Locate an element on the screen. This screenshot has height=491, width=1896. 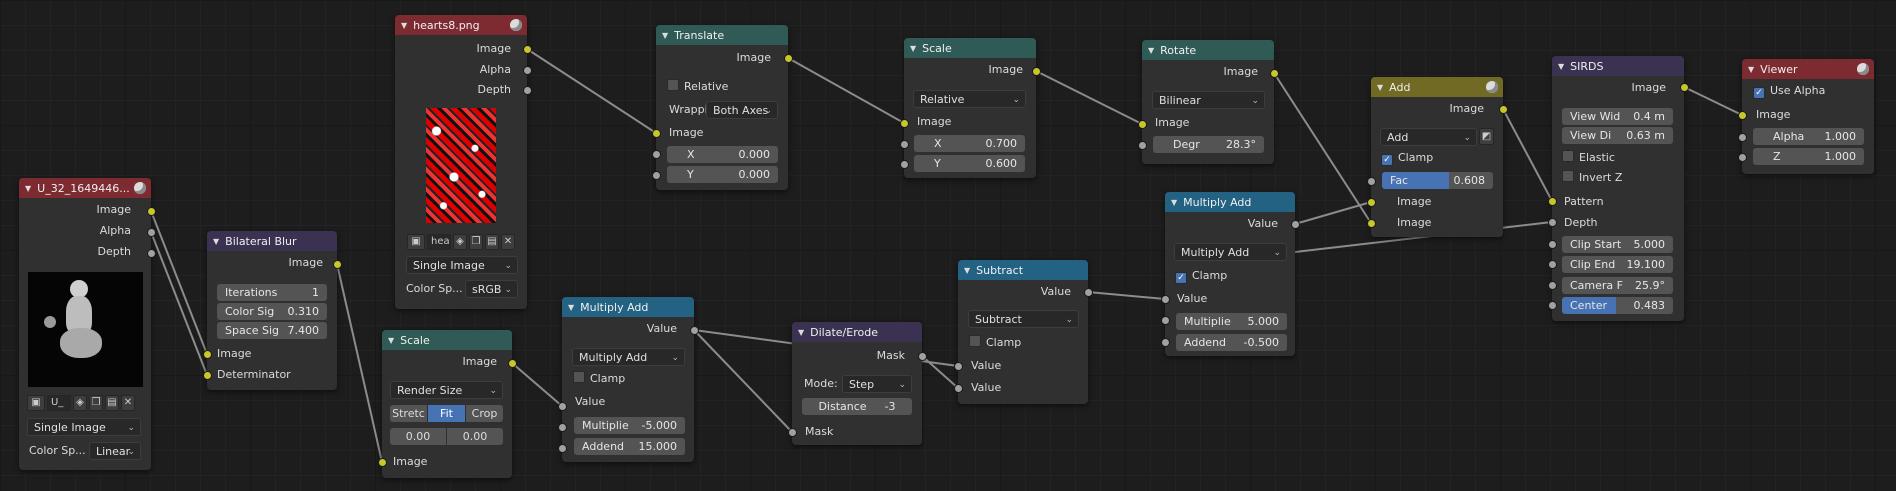
center-slider: Center 0.483 is located at coordinates (1617, 305).